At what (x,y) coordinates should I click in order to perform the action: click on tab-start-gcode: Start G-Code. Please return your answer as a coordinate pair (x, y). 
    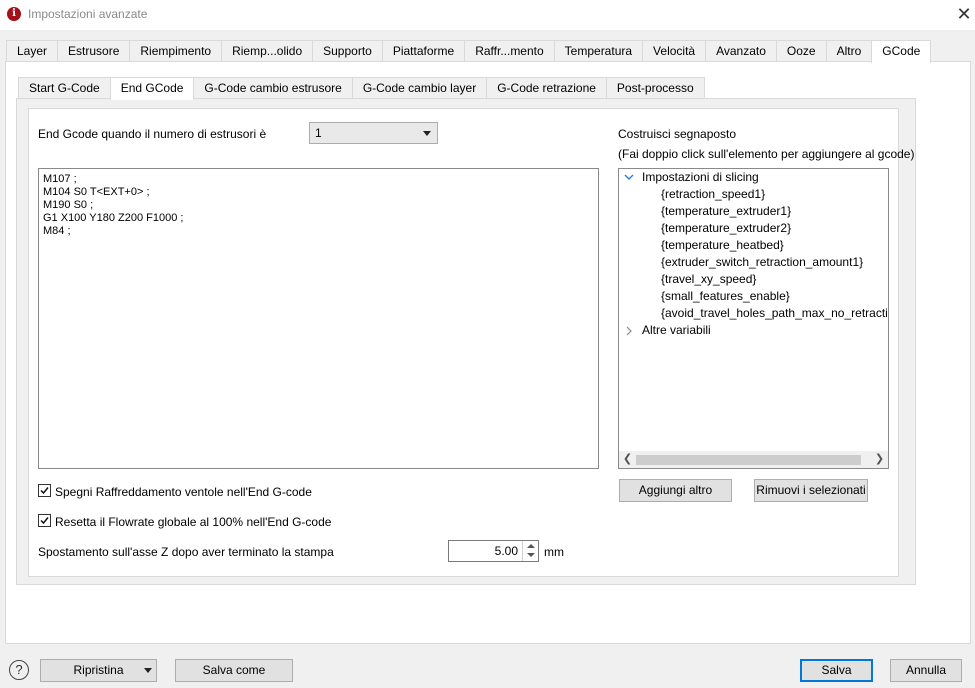
    Looking at the image, I should click on (64, 88).